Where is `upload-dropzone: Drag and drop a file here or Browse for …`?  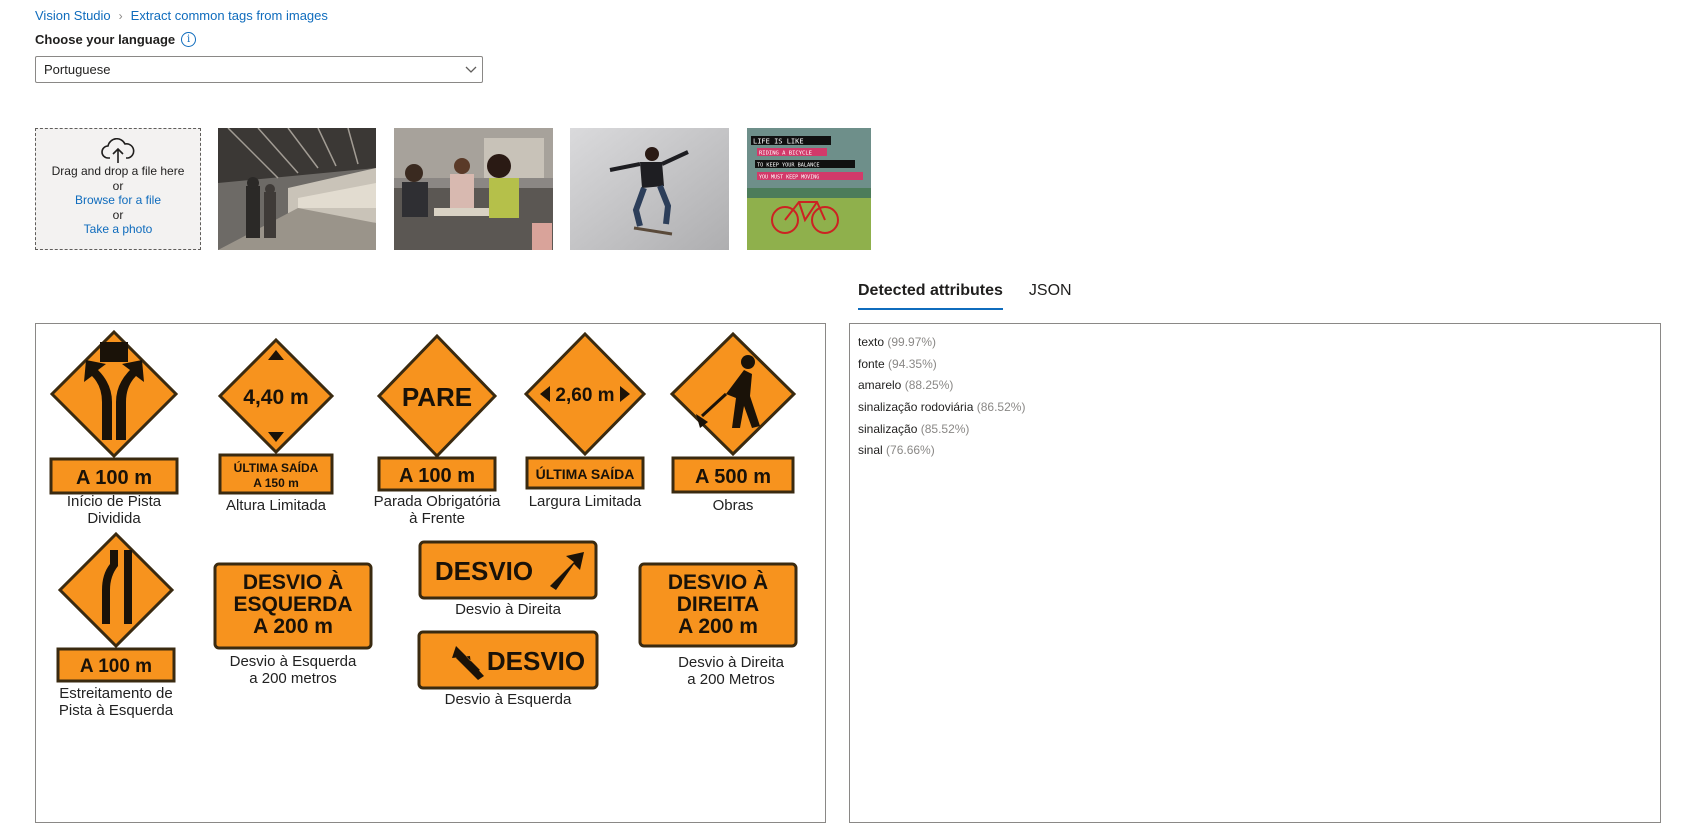 upload-dropzone: Drag and drop a file here or Browse for … is located at coordinates (118, 189).